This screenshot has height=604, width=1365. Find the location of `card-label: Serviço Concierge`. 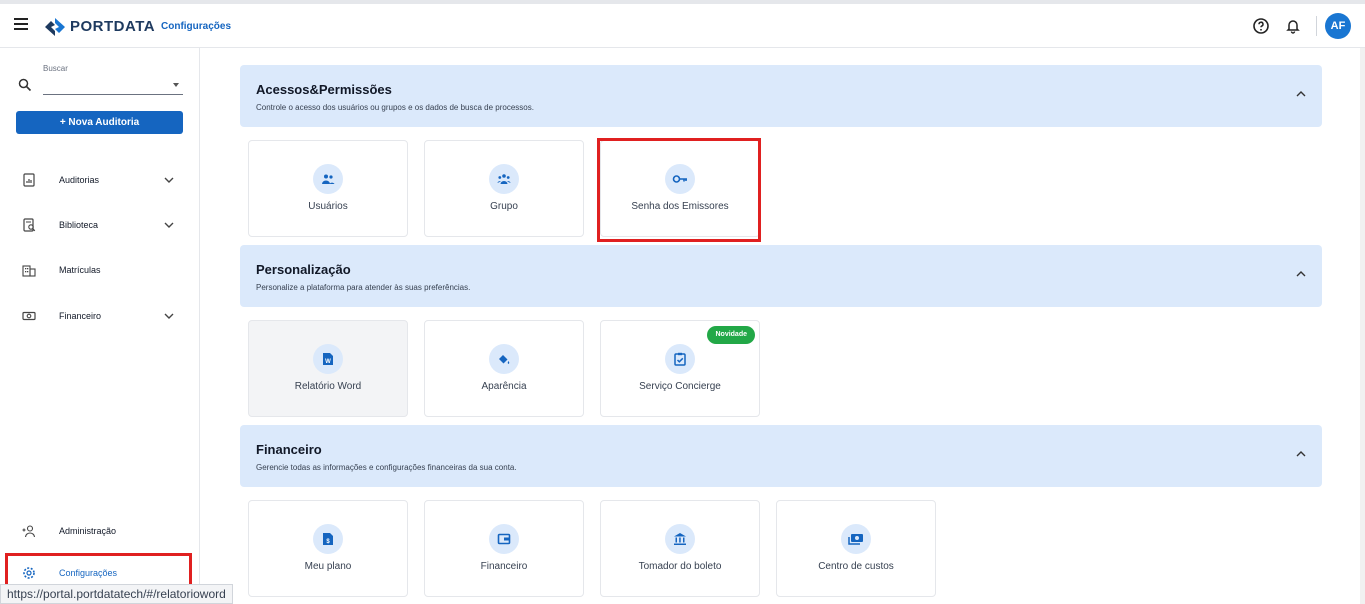

card-label: Serviço Concierge is located at coordinates (680, 386).